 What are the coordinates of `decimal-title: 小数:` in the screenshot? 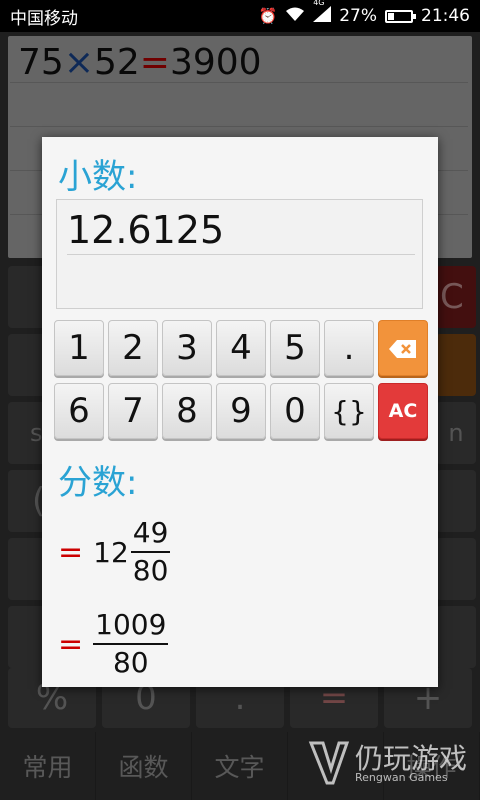 It's located at (98, 177).